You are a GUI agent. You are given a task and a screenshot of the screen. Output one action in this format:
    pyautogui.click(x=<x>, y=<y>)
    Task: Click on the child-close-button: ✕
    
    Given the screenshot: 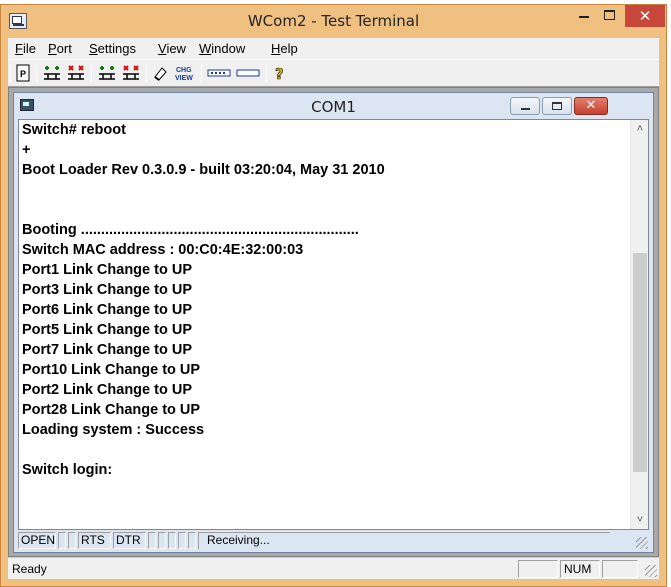 What is the action you would take?
    pyautogui.click(x=591, y=106)
    